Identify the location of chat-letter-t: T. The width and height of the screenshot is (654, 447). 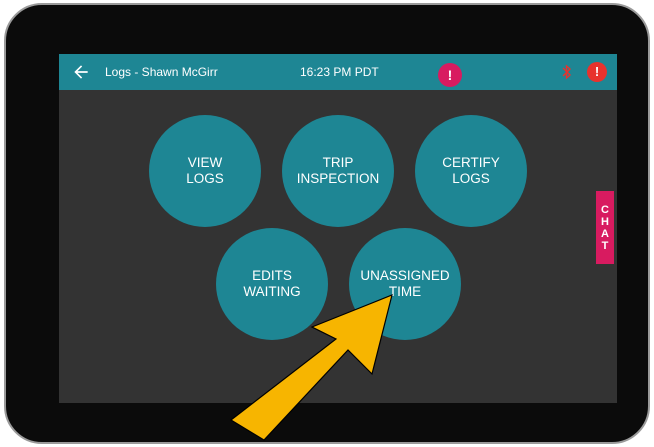
(605, 245).